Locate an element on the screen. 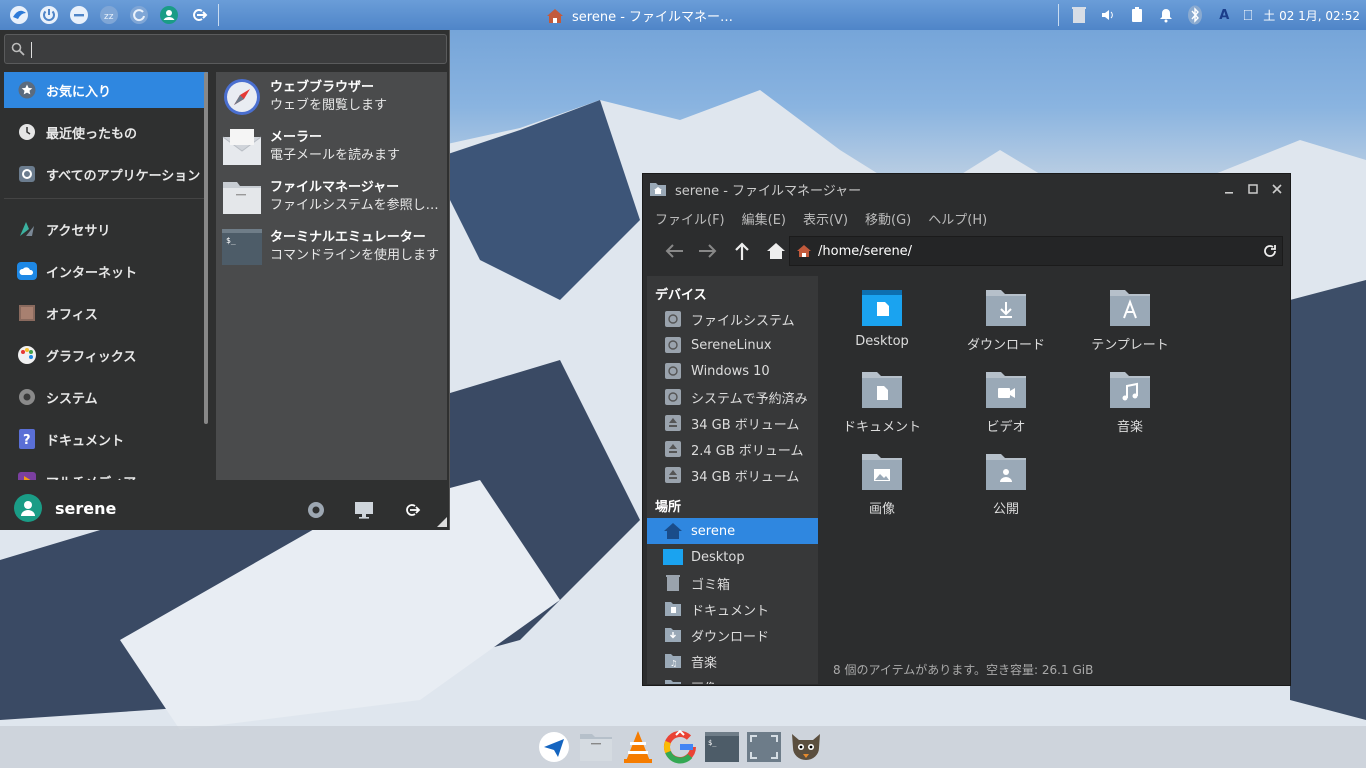 The image size is (1366, 768). home-button is located at coordinates (776, 251).